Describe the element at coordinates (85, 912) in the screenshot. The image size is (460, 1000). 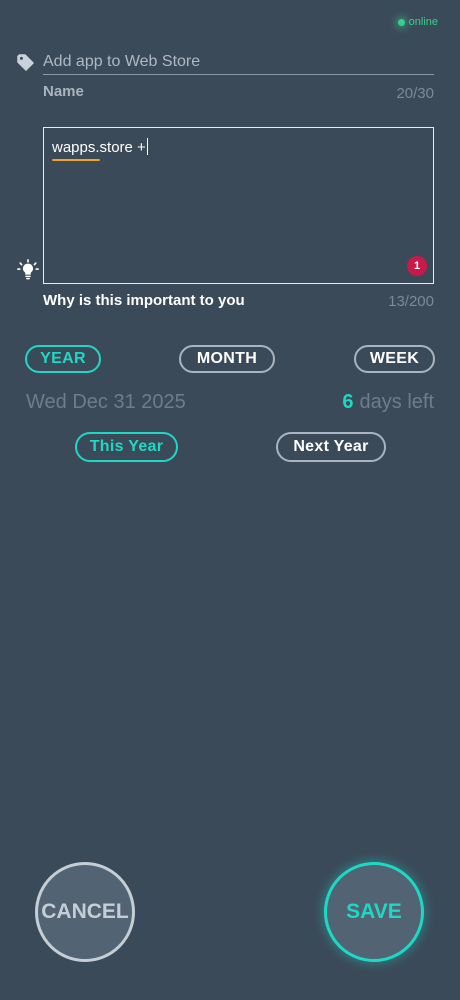
I see `cancel-button: CANCEL` at that location.